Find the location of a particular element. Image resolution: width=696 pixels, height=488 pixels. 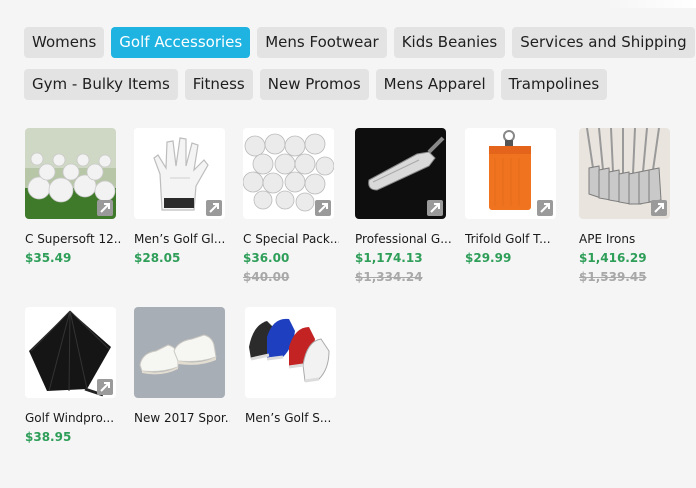

product-image-golf-balls-pile is located at coordinates (288, 173).